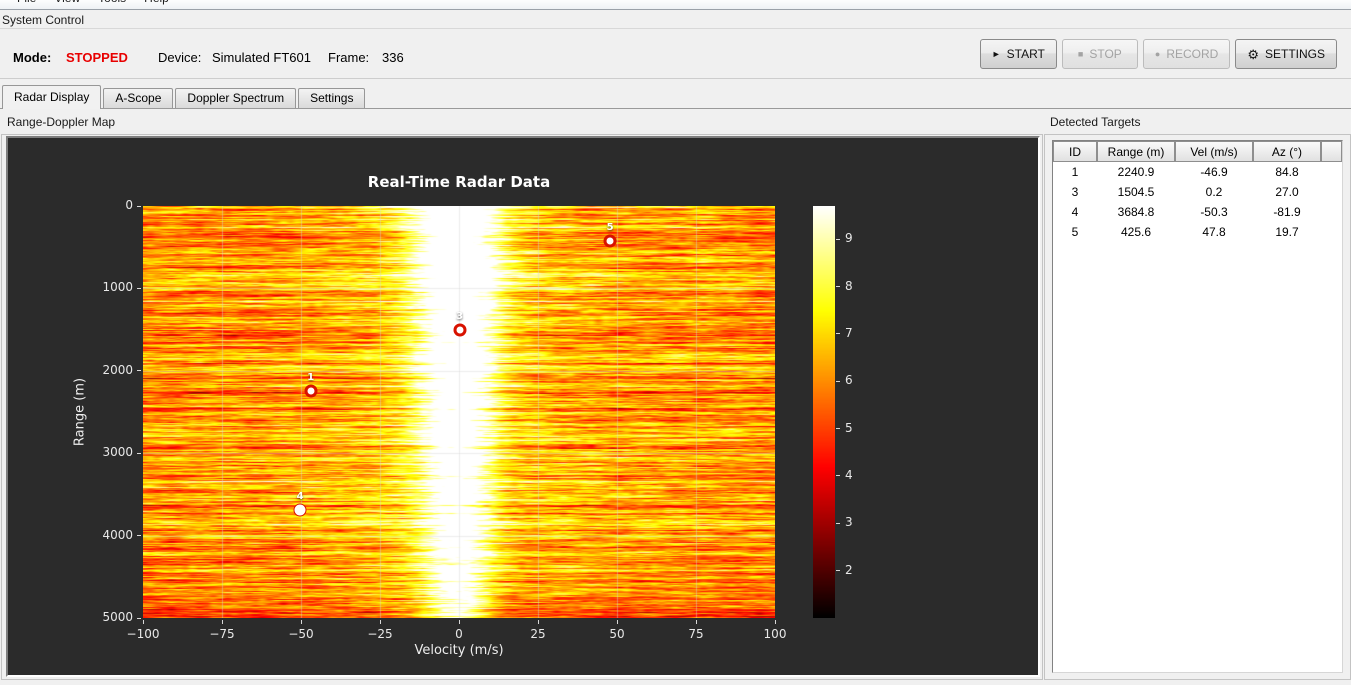  I want to click on y-tick-label: 4000, so click(117, 534).